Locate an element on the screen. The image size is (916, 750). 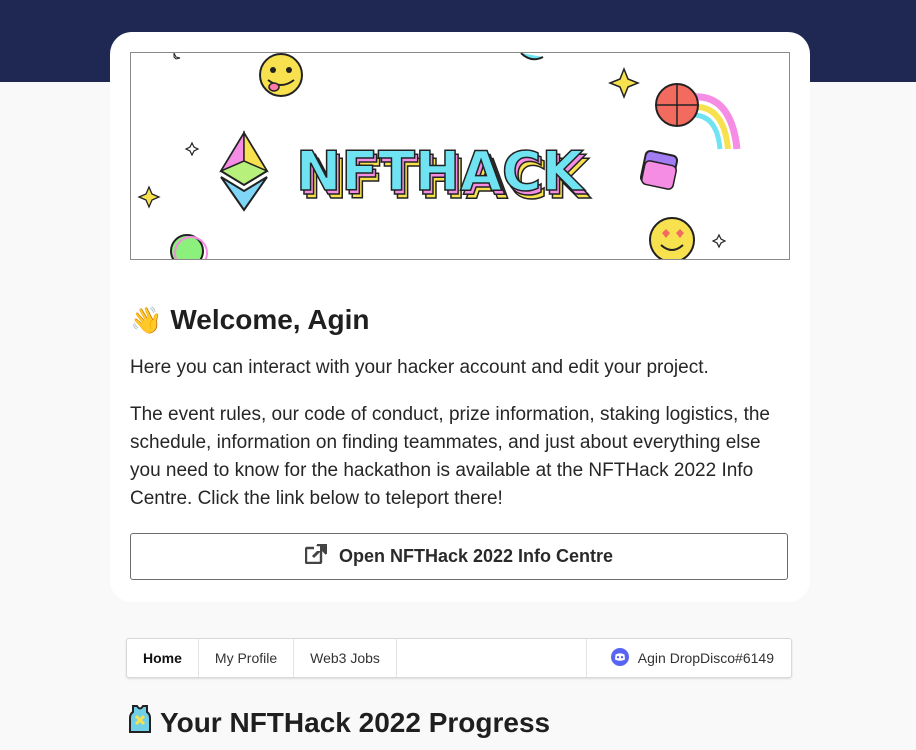
external-link-icon is located at coordinates (316, 556).